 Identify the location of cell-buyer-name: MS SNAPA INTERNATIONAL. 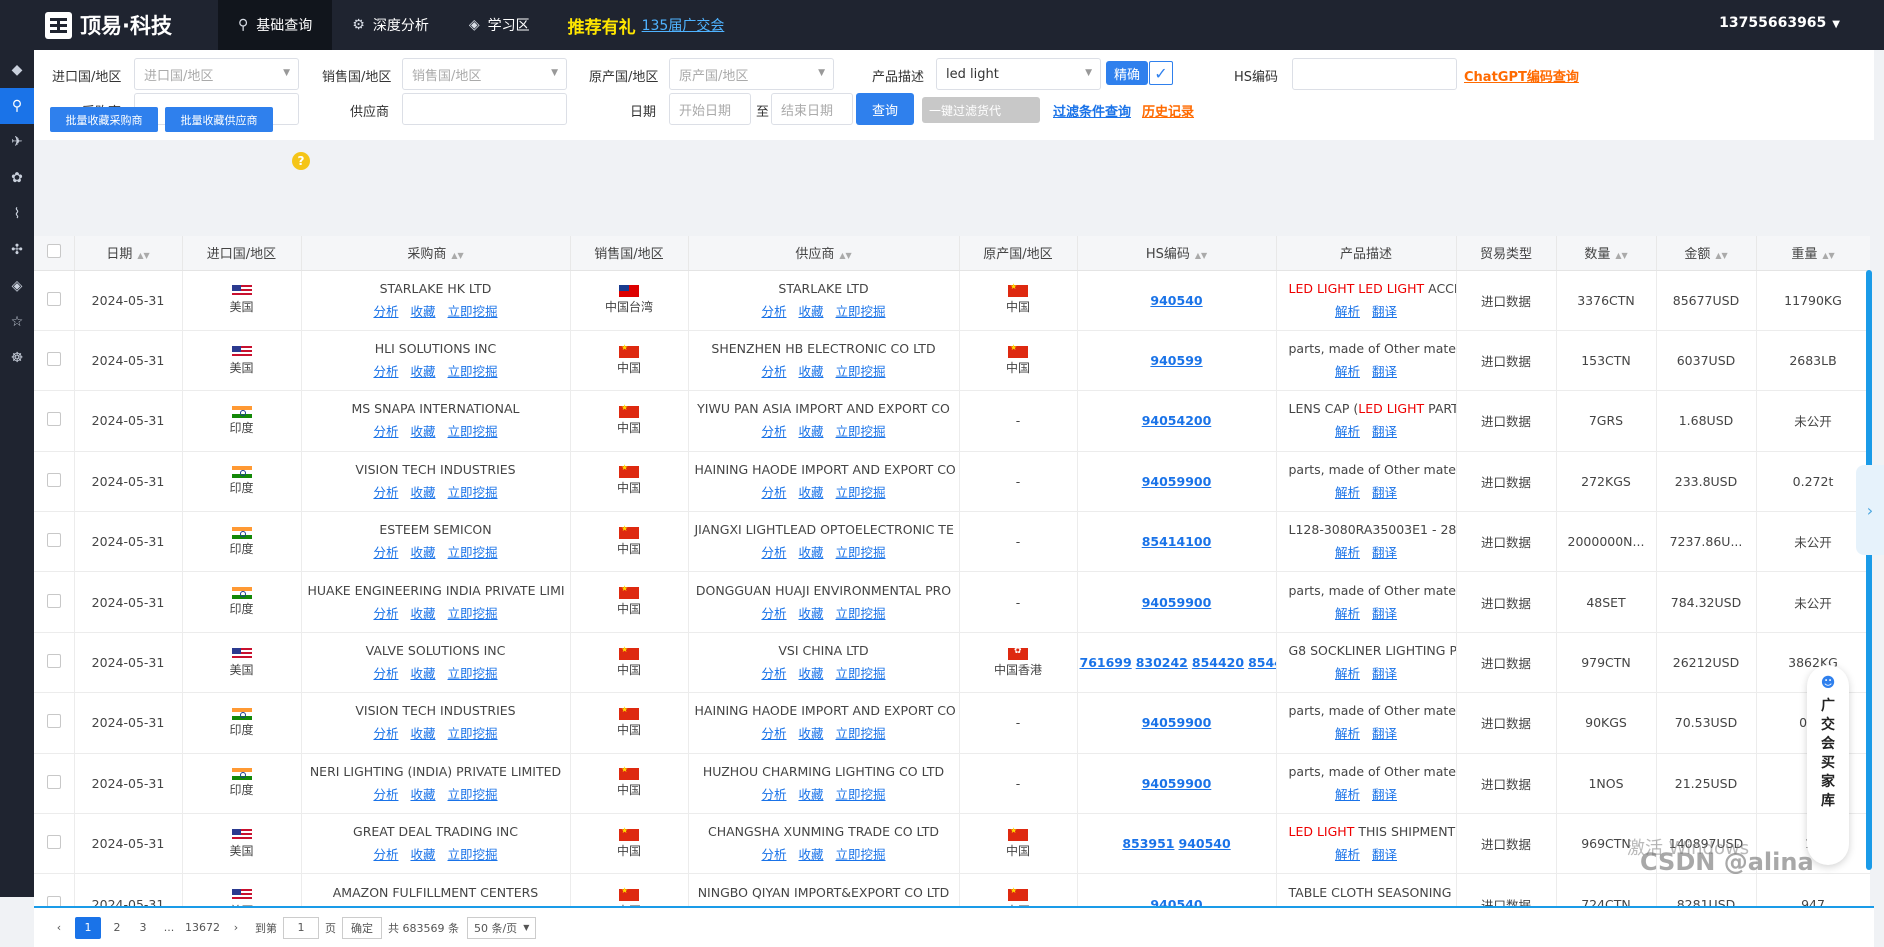
(436, 408).